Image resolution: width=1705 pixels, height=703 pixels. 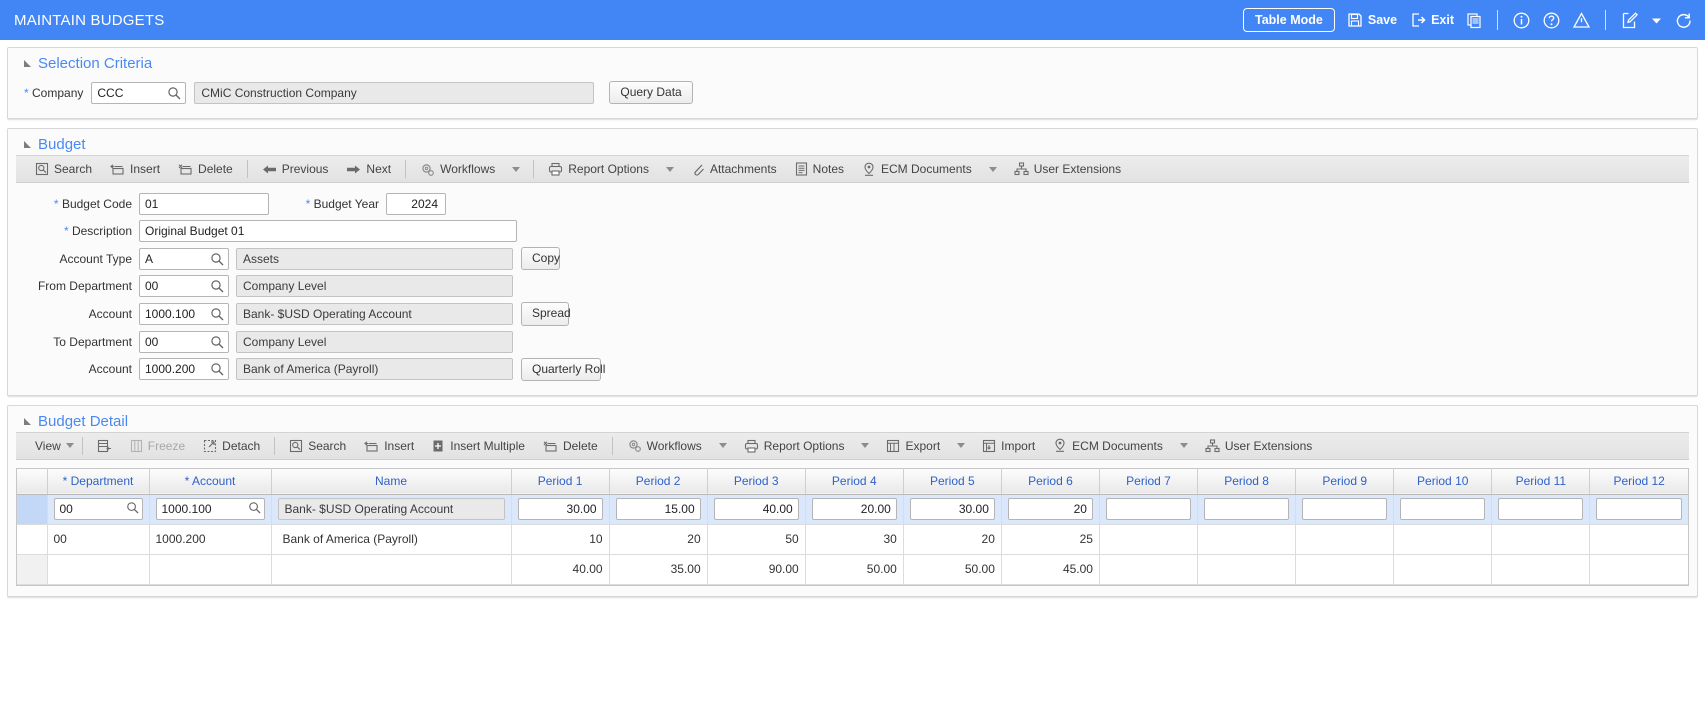 What do you see at coordinates (546, 314) in the screenshot?
I see `spread-button: Spread` at bounding box center [546, 314].